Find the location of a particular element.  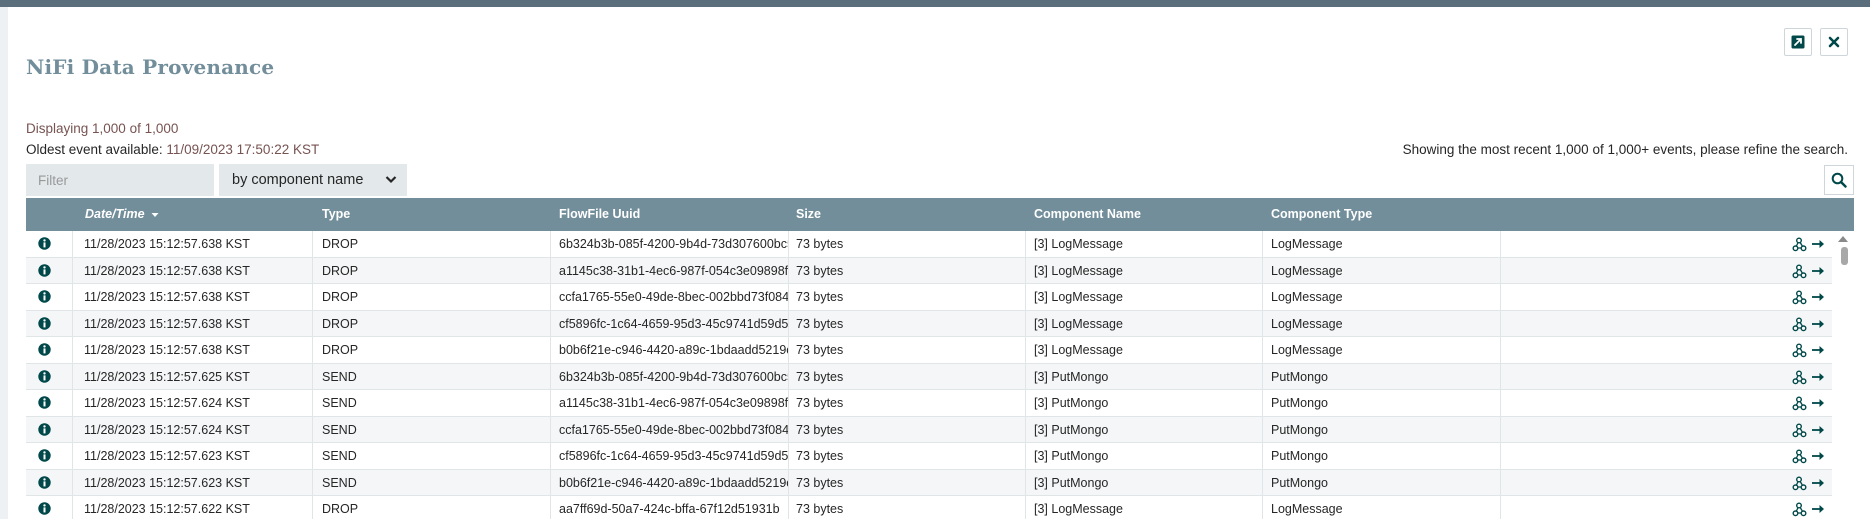

column-header-component-type: Component Type is located at coordinates (1321, 214).